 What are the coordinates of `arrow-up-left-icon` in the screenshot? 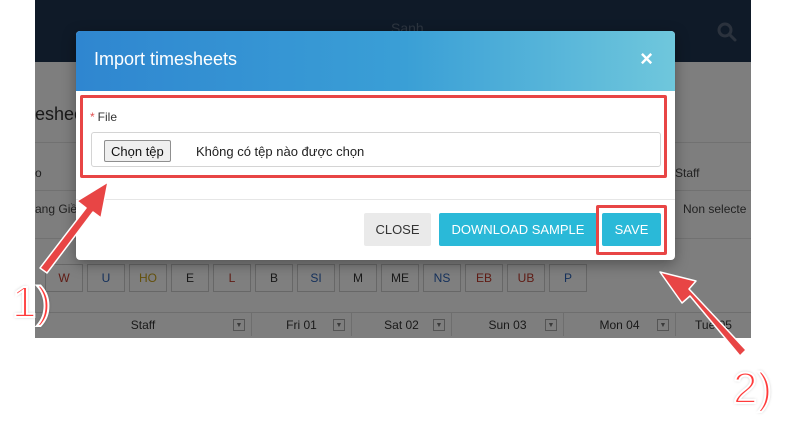 It's located at (703, 314).